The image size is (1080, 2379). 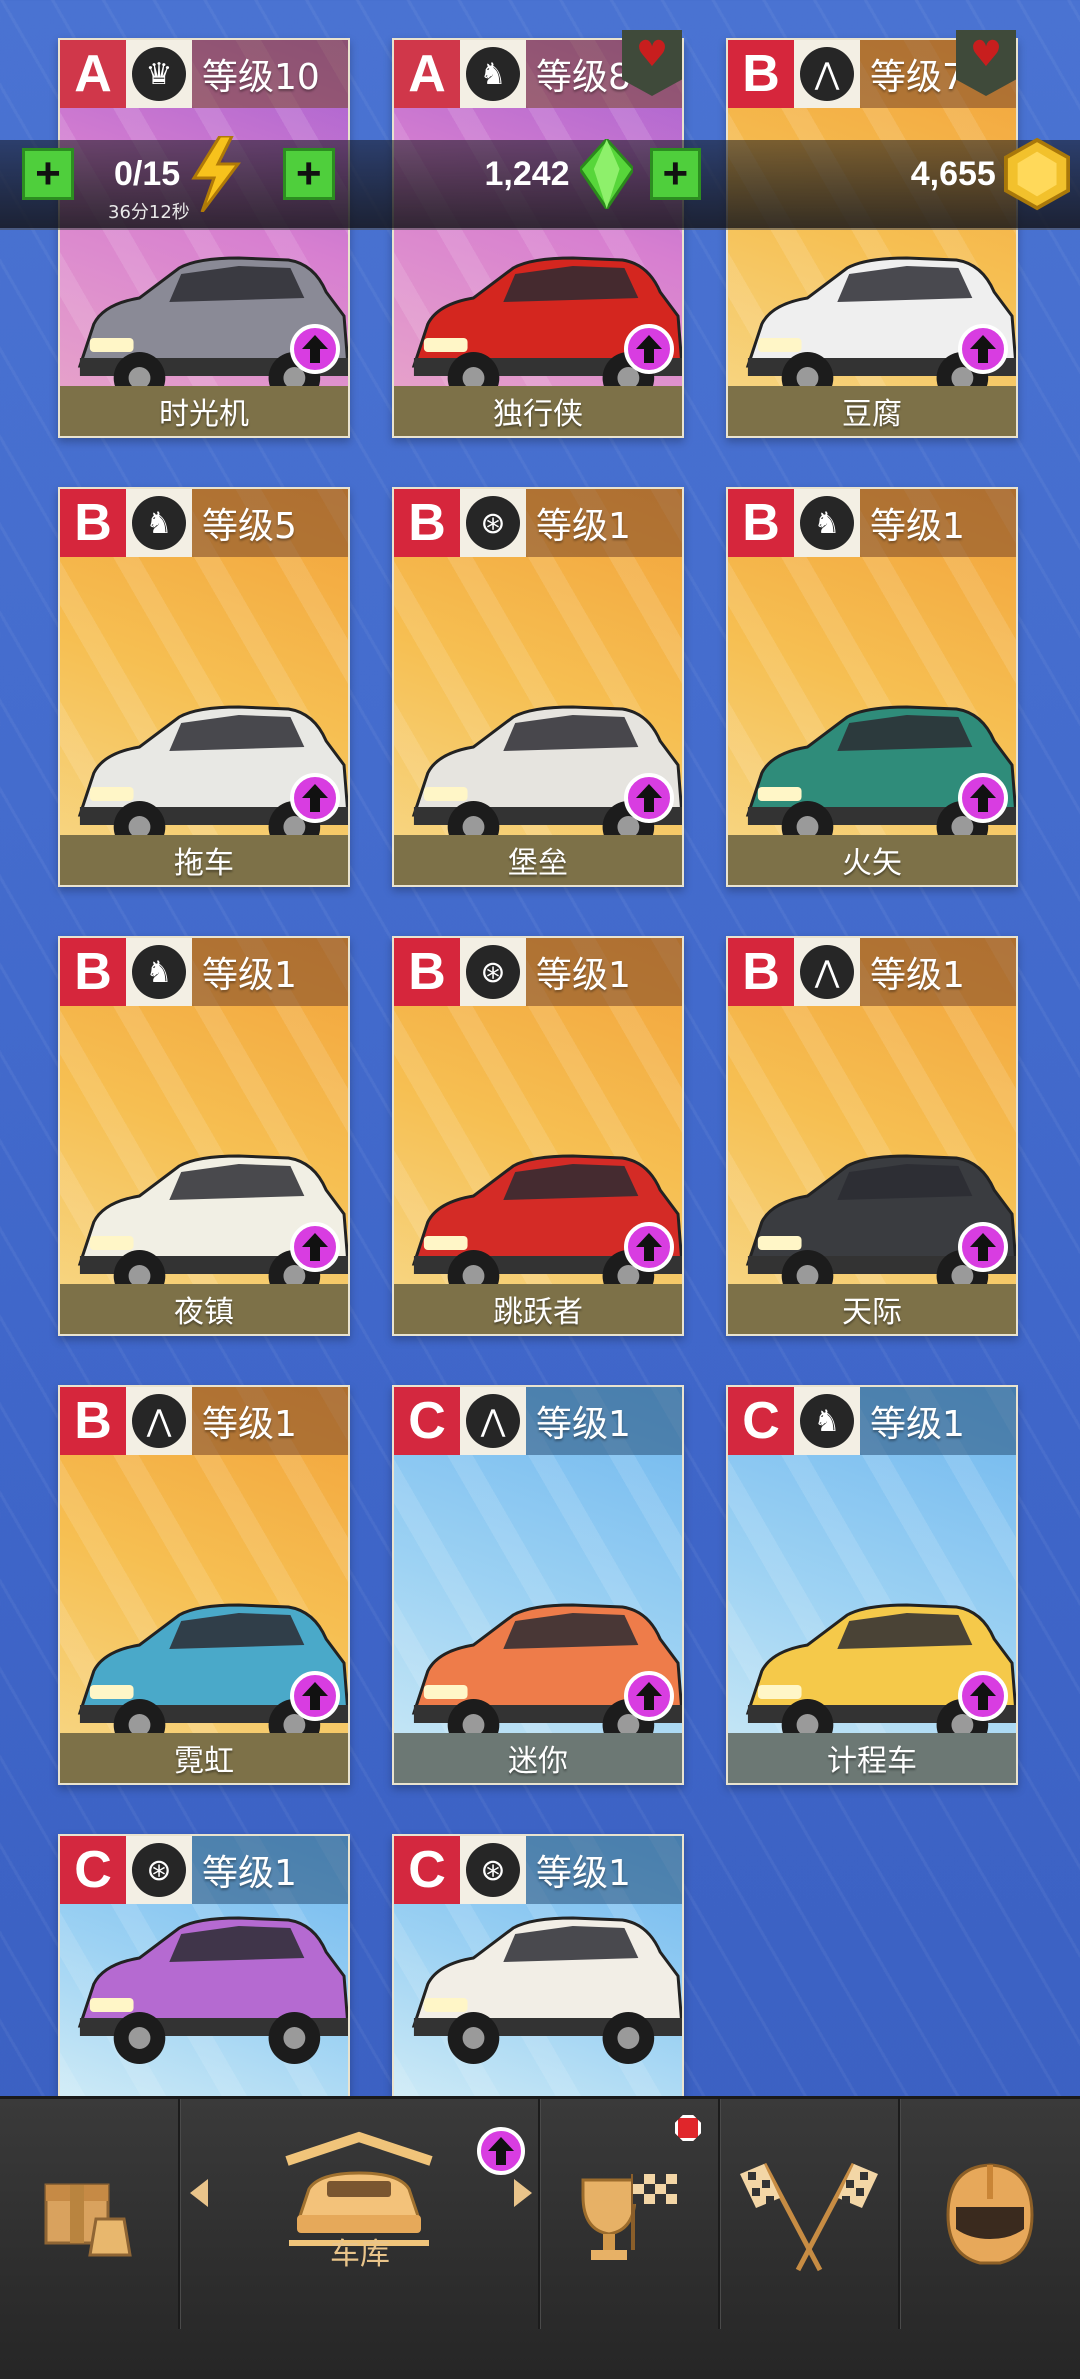 What do you see at coordinates (809, 2217) in the screenshot?
I see `checkered-flags-icon` at bounding box center [809, 2217].